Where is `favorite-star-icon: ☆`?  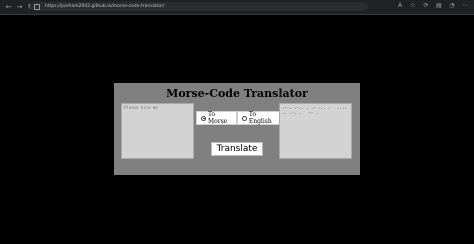 favorite-star-icon: ☆ is located at coordinates (413, 6).